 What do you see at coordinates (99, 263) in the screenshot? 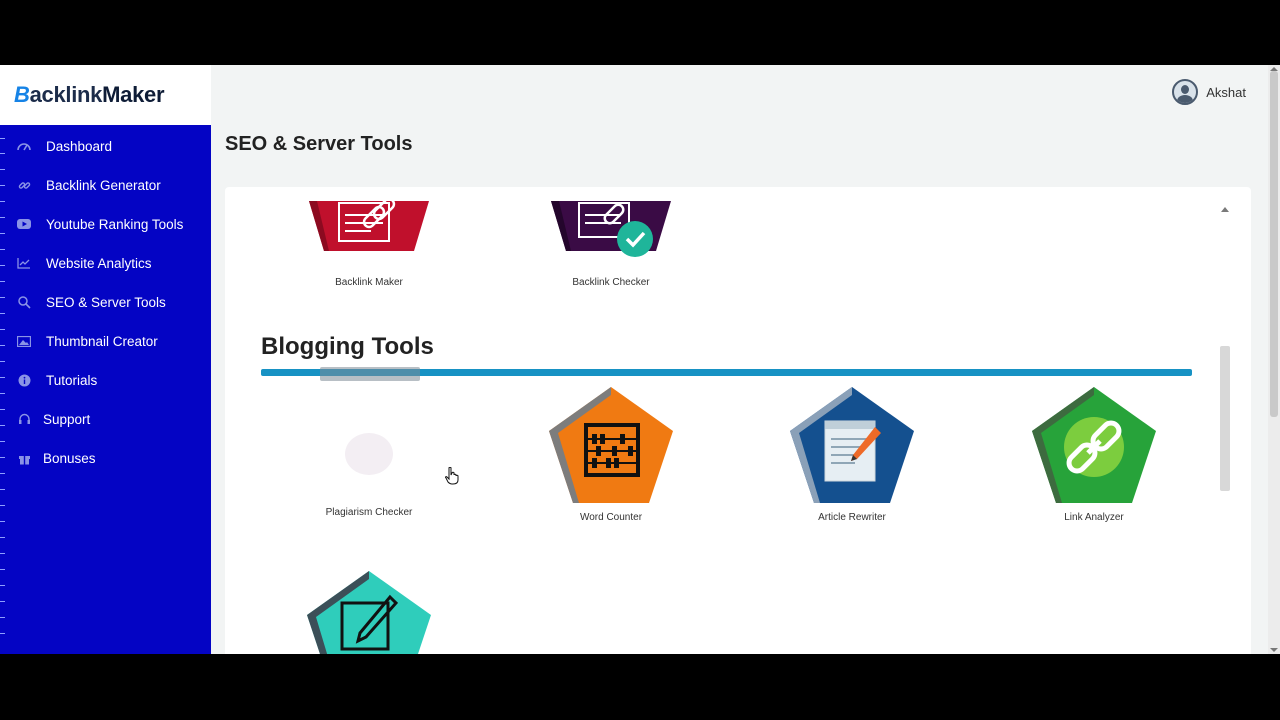
I see `sidebar-item-label: Website Analytics` at bounding box center [99, 263].